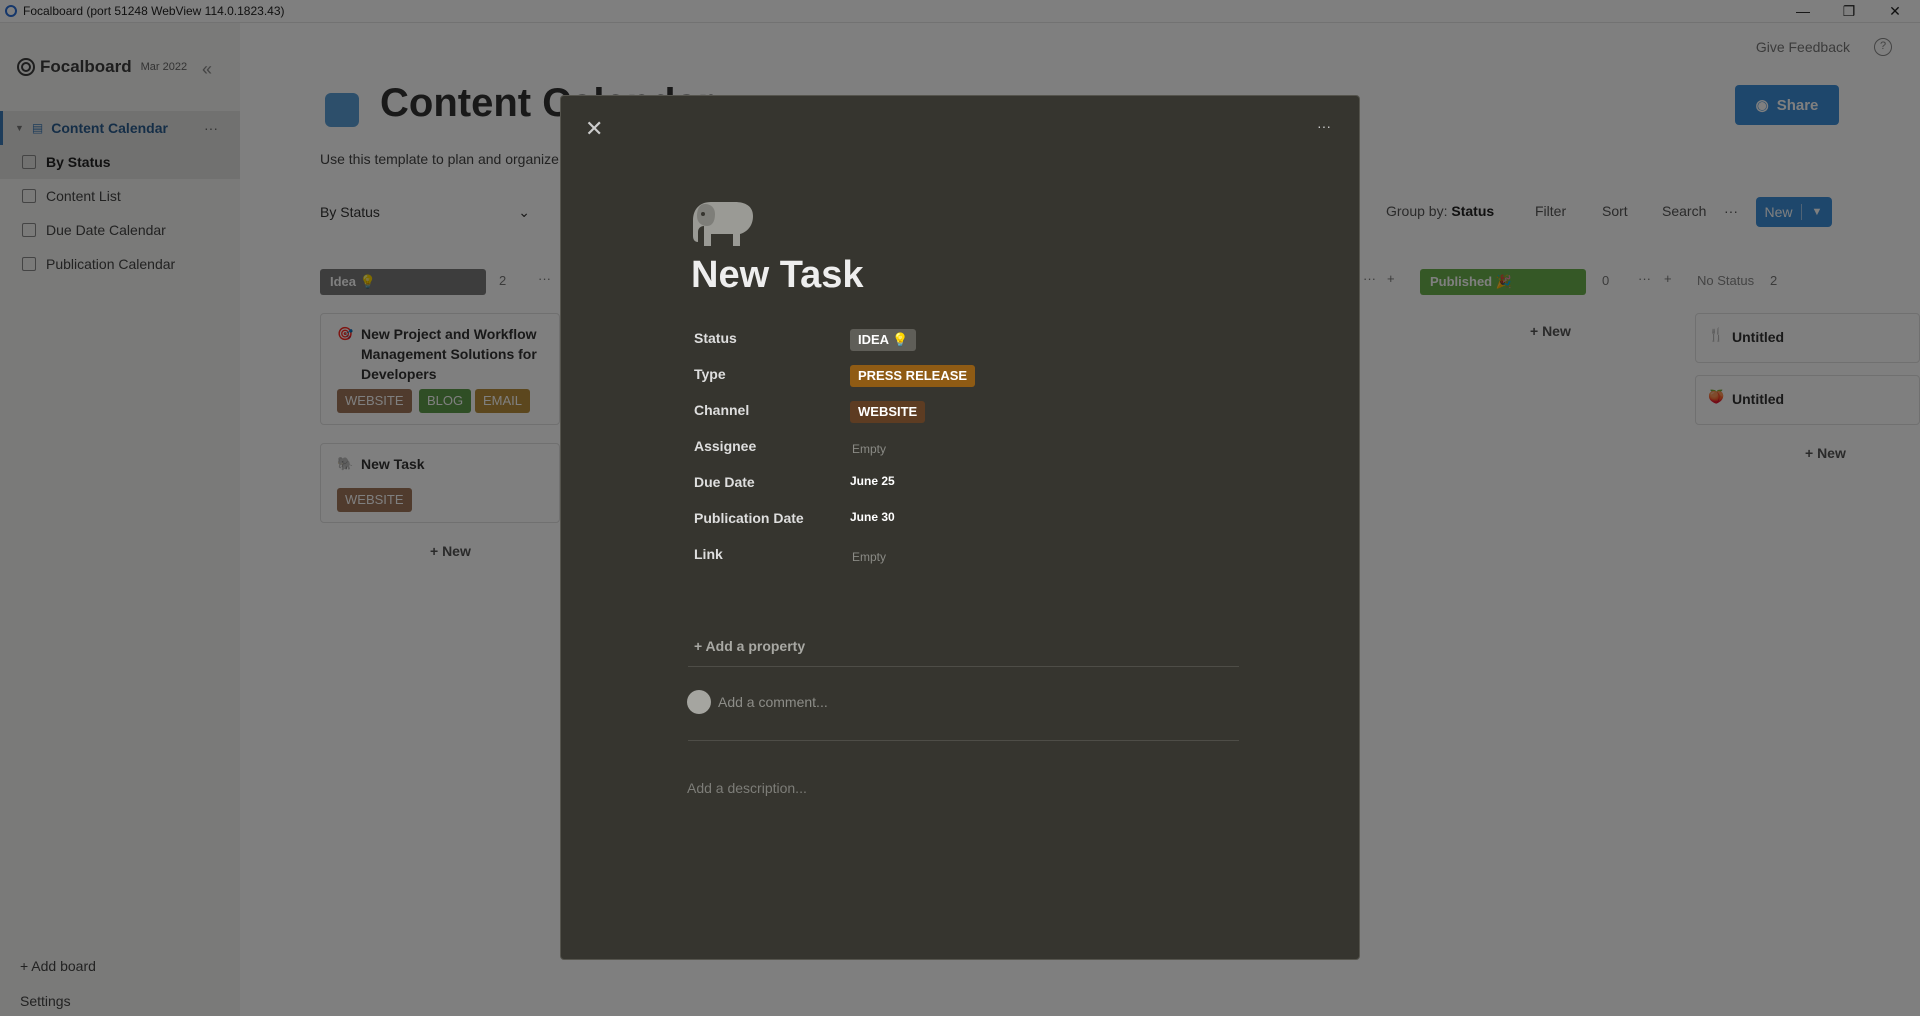 The height and width of the screenshot is (1016, 1920). I want to click on elephant-icon, so click(724, 223).